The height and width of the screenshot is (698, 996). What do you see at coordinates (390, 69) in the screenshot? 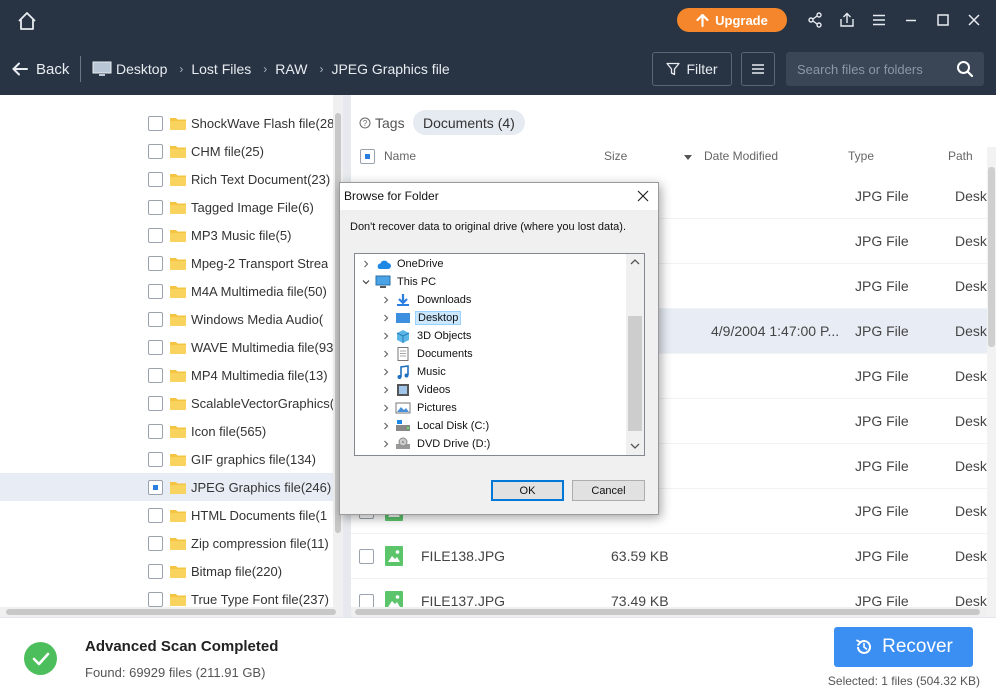
I see `breadcrumb-jpeg: JPEG Graphics file` at bounding box center [390, 69].